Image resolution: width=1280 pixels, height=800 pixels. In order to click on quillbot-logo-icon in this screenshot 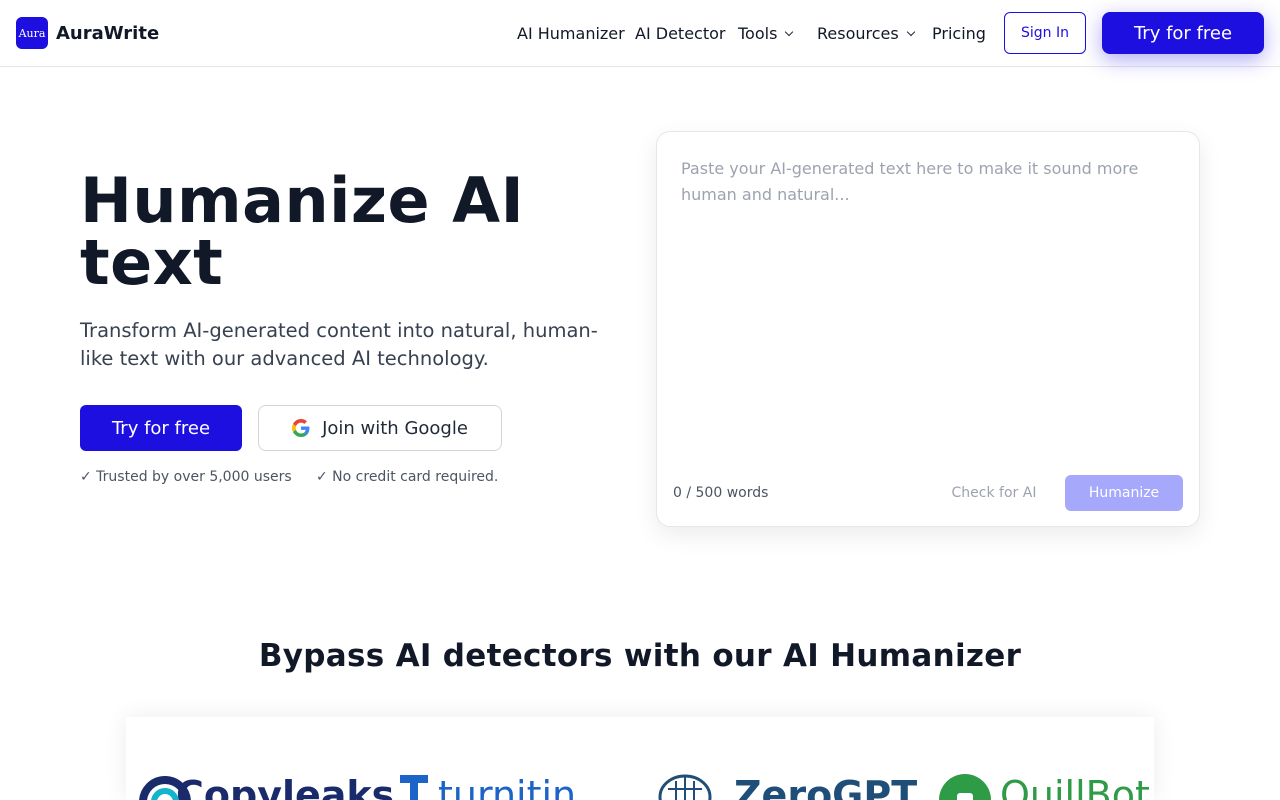, I will do `click(965, 787)`.